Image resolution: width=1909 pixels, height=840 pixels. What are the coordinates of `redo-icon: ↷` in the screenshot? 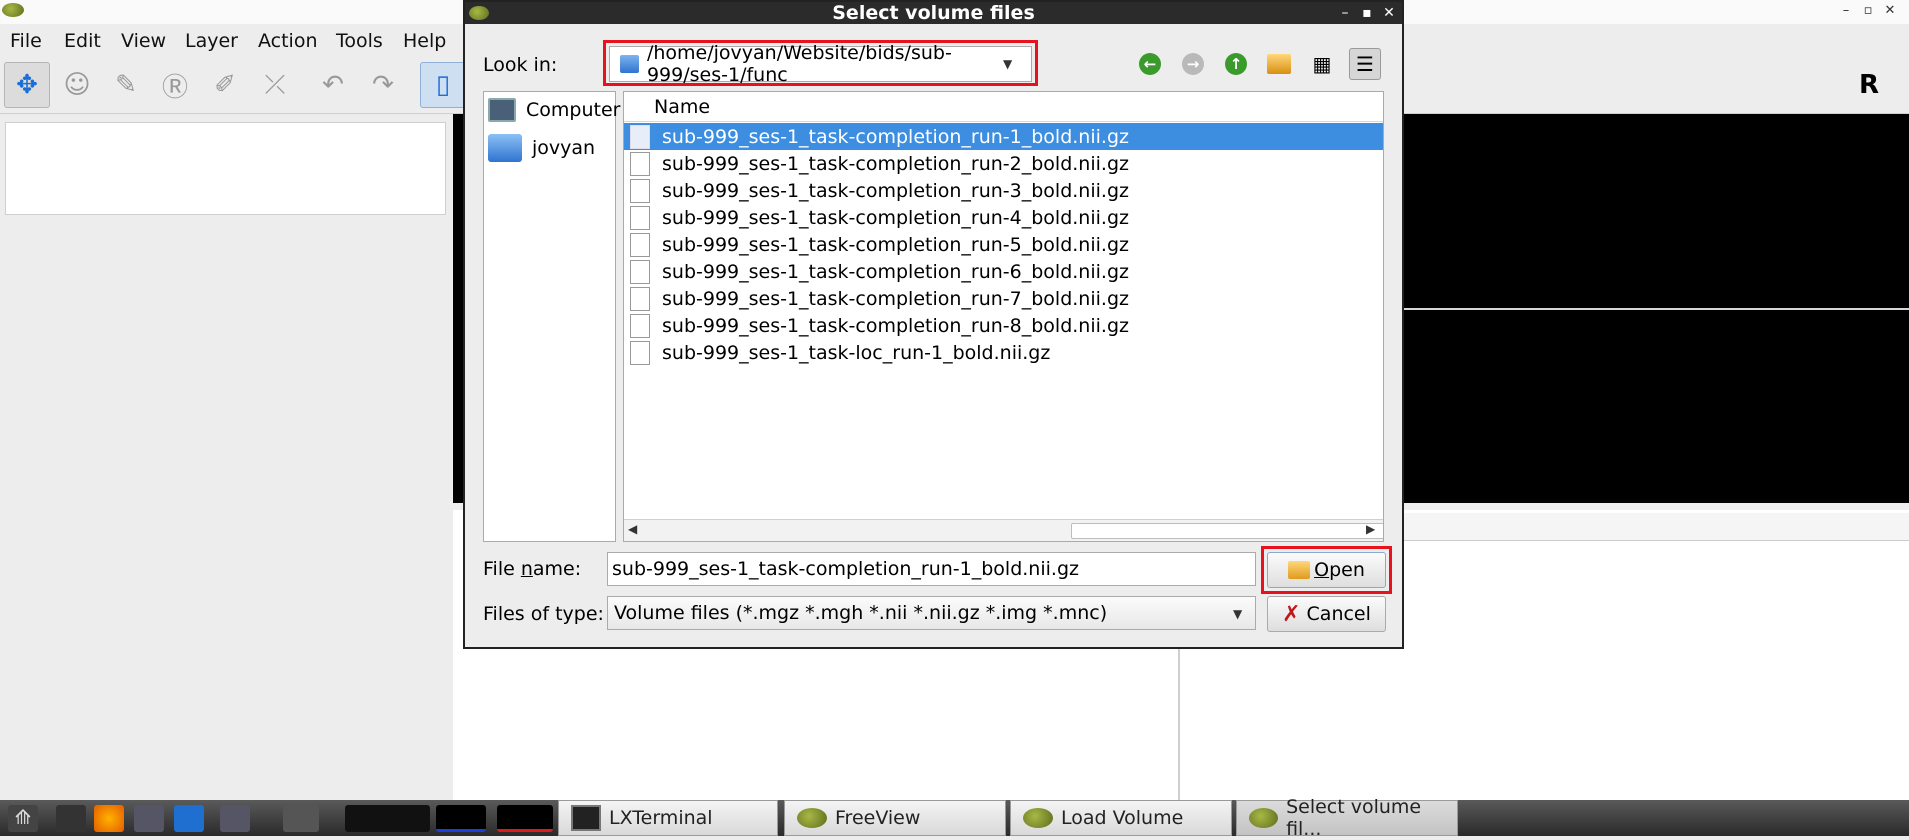 It's located at (383, 85).